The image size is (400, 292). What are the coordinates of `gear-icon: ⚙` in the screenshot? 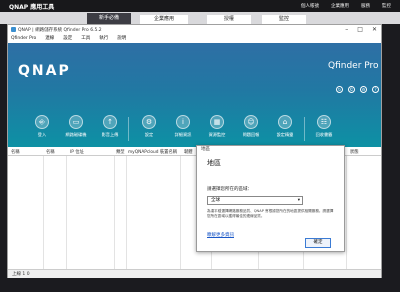 It's located at (149, 122).